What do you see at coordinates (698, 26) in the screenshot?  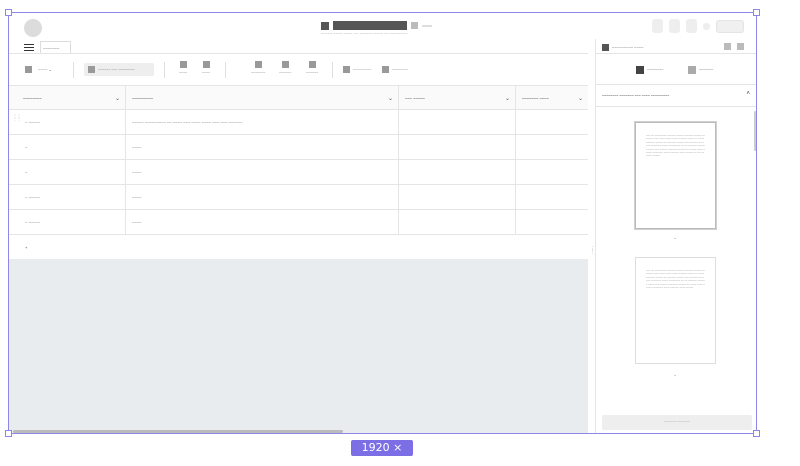 I see `top-actions` at bounding box center [698, 26].